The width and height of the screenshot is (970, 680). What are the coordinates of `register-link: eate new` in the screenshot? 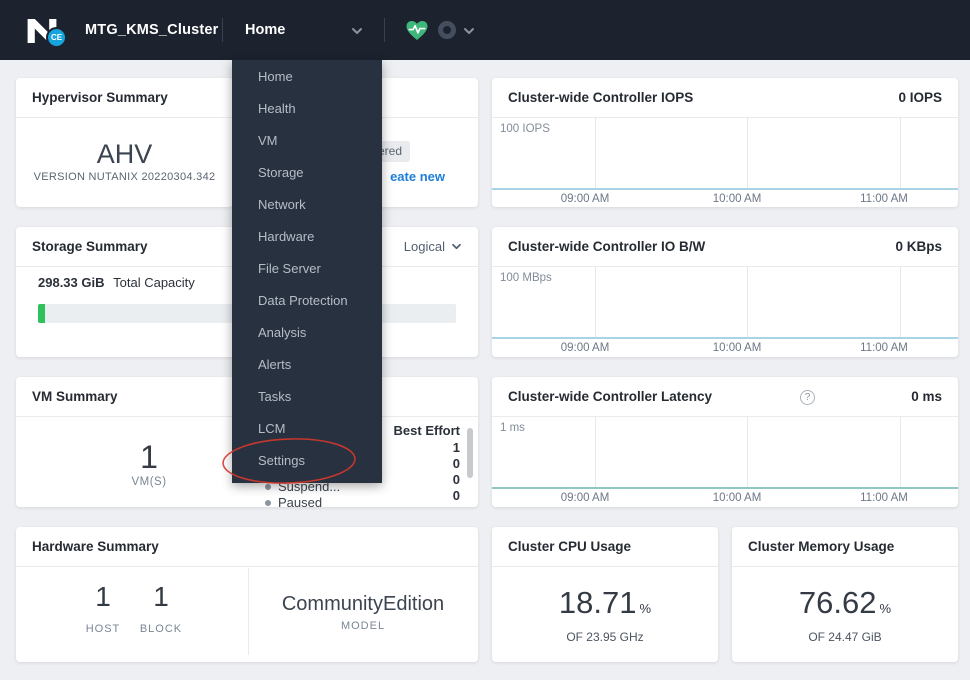 It's located at (417, 176).